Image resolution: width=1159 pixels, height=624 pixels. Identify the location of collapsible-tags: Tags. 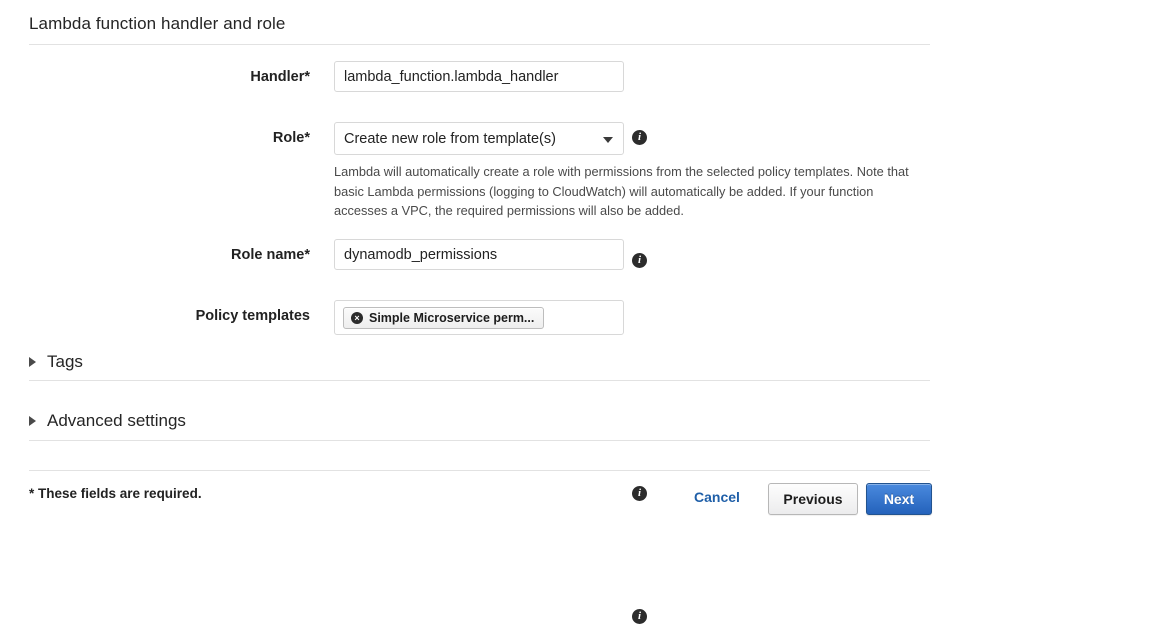
(56, 362).